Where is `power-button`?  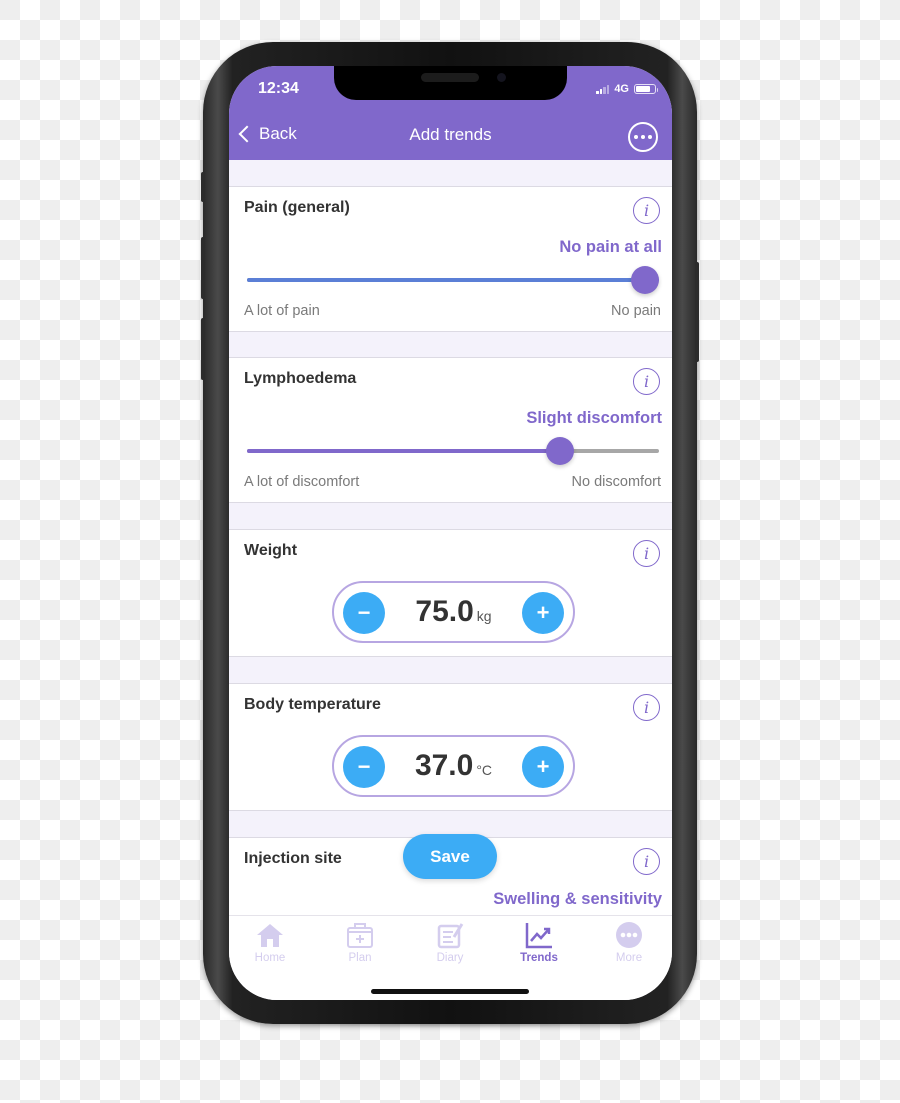 power-button is located at coordinates (697, 312).